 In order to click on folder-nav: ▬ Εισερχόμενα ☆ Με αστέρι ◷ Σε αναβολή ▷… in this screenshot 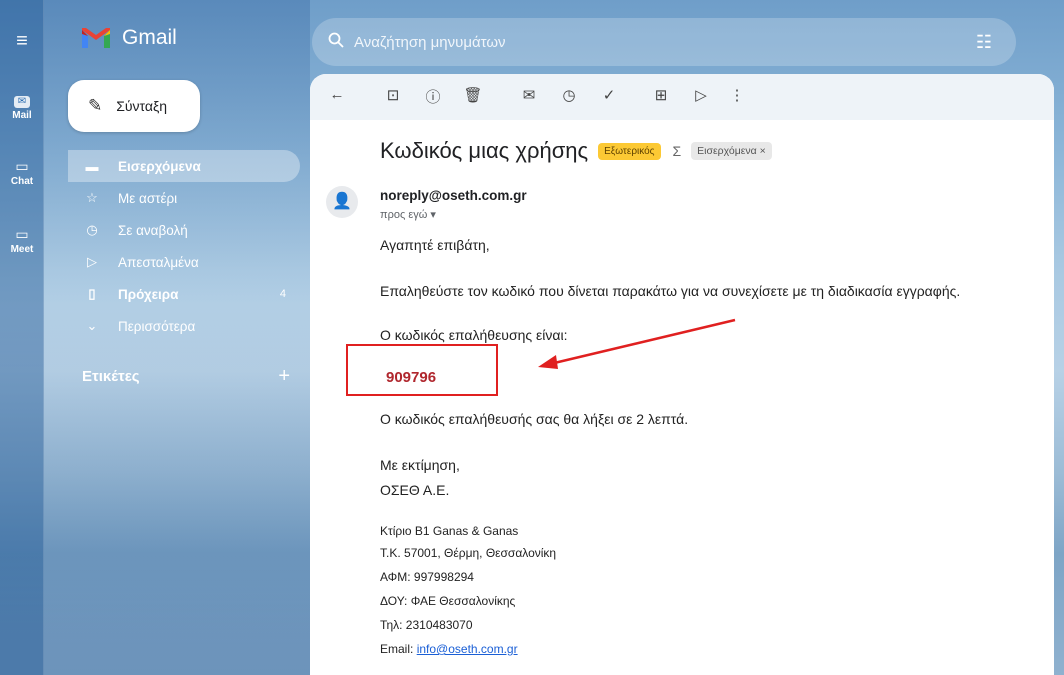, I will do `click(184, 246)`.